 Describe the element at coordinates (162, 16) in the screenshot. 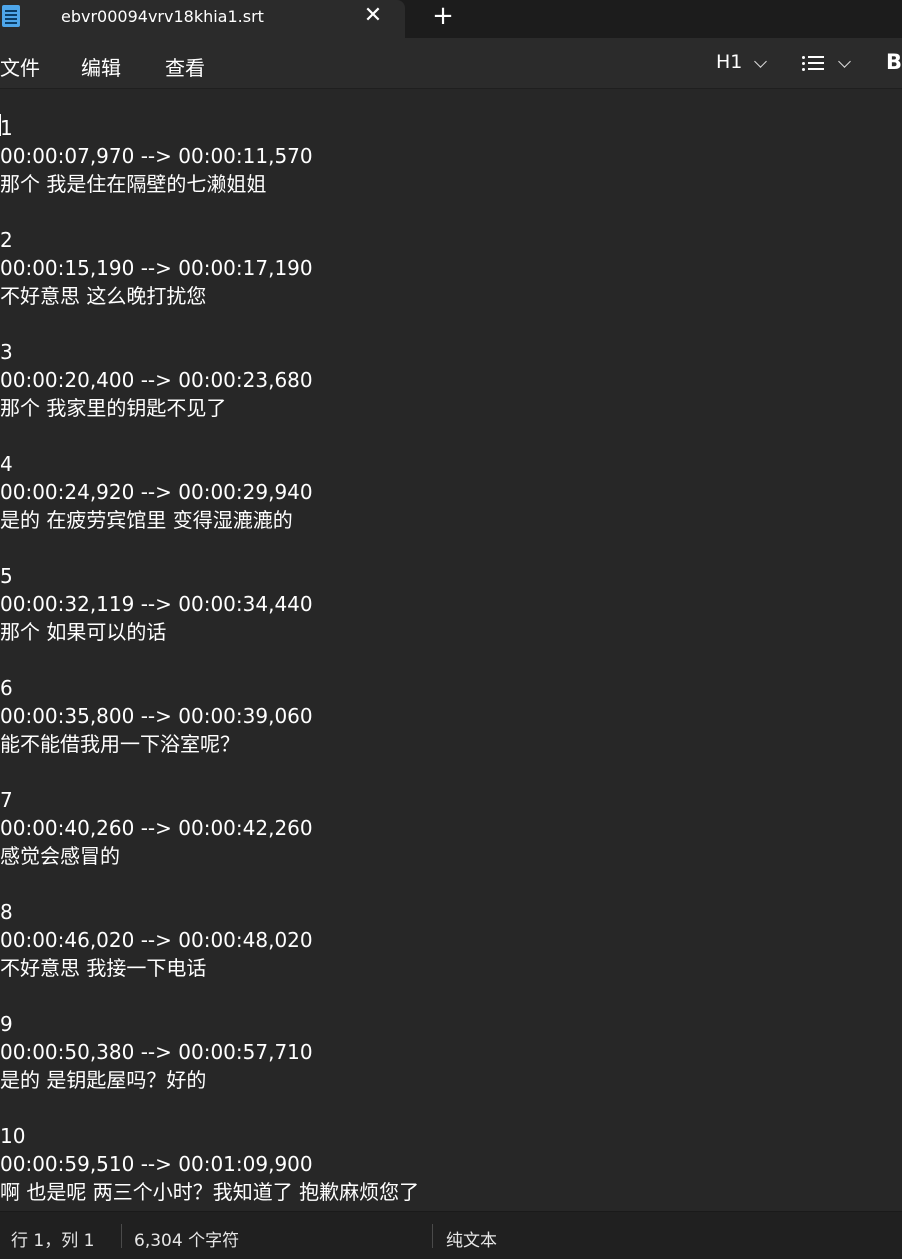

I see `tab-title: ebvr00094vrv18khia1.srt` at that location.